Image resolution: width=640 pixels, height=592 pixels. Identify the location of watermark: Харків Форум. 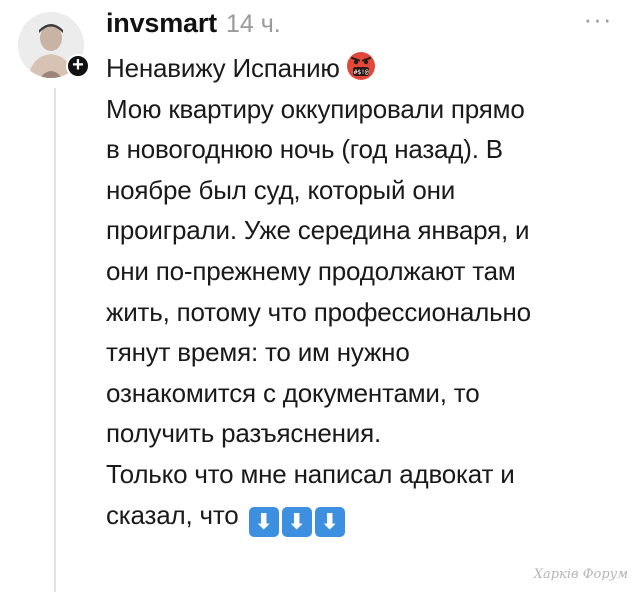
(580, 574).